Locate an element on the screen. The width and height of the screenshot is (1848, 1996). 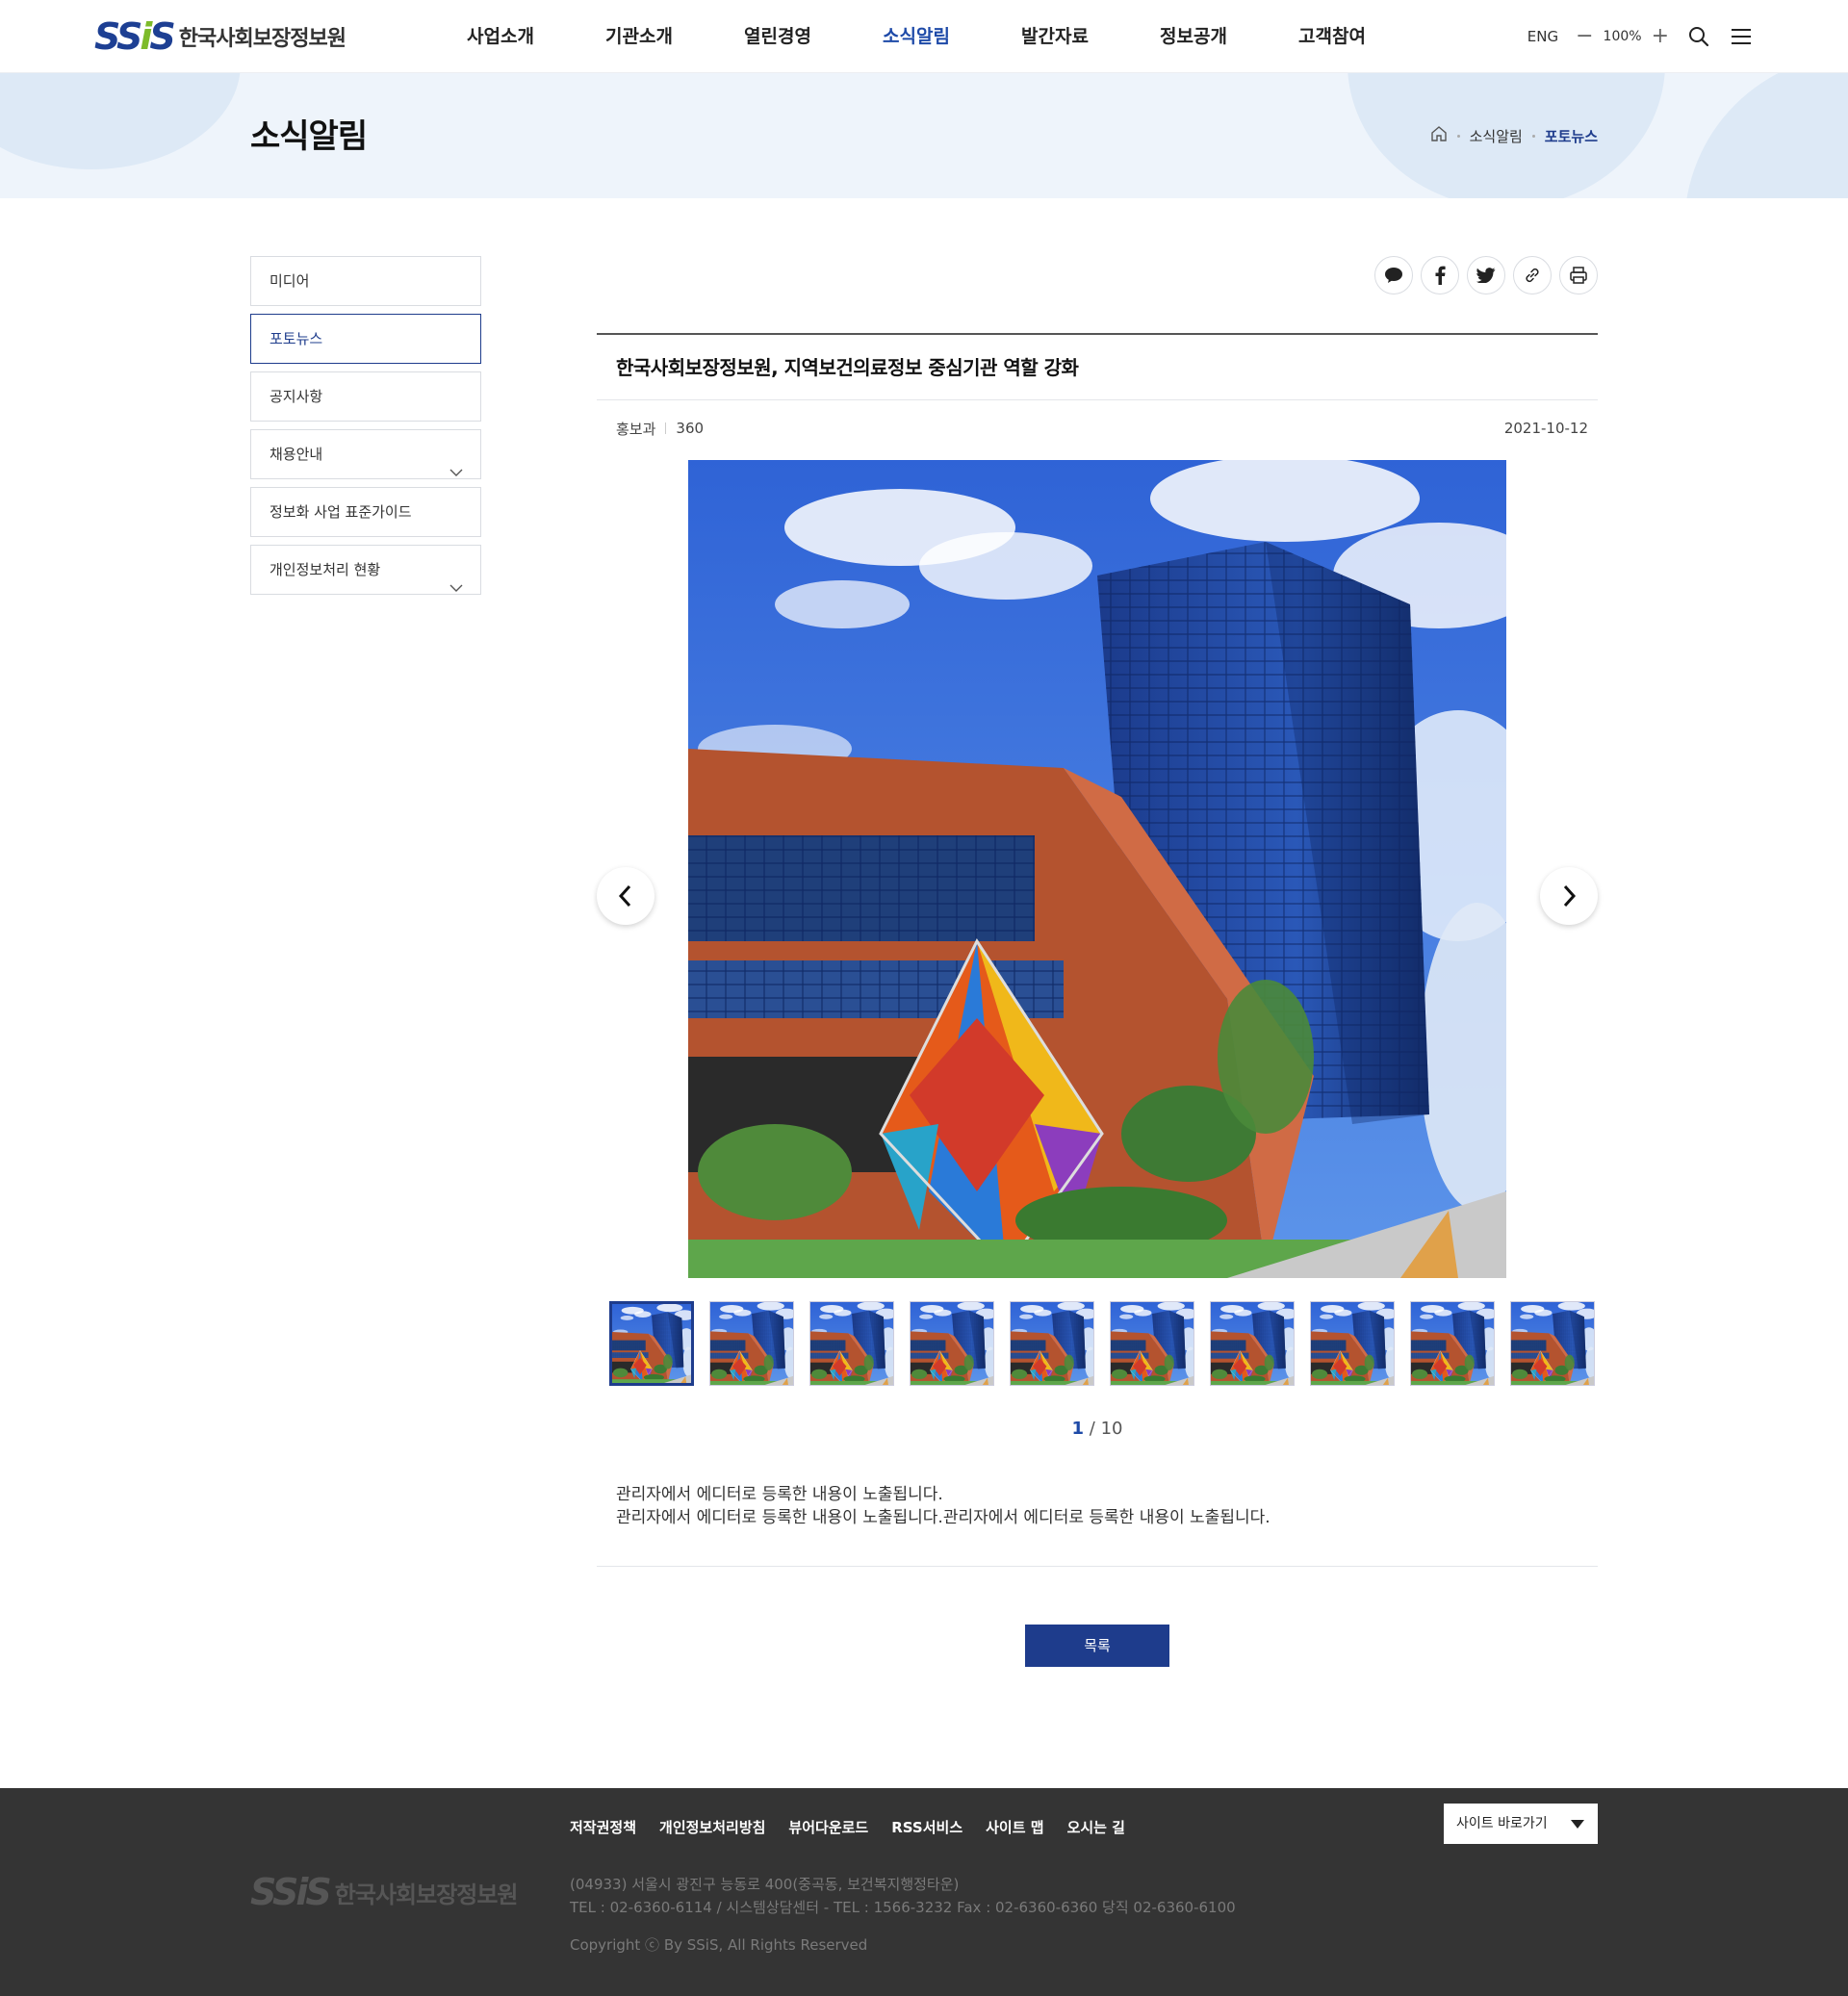
family-site-select: 사이트 바로가기 is located at coordinates (1521, 1824).